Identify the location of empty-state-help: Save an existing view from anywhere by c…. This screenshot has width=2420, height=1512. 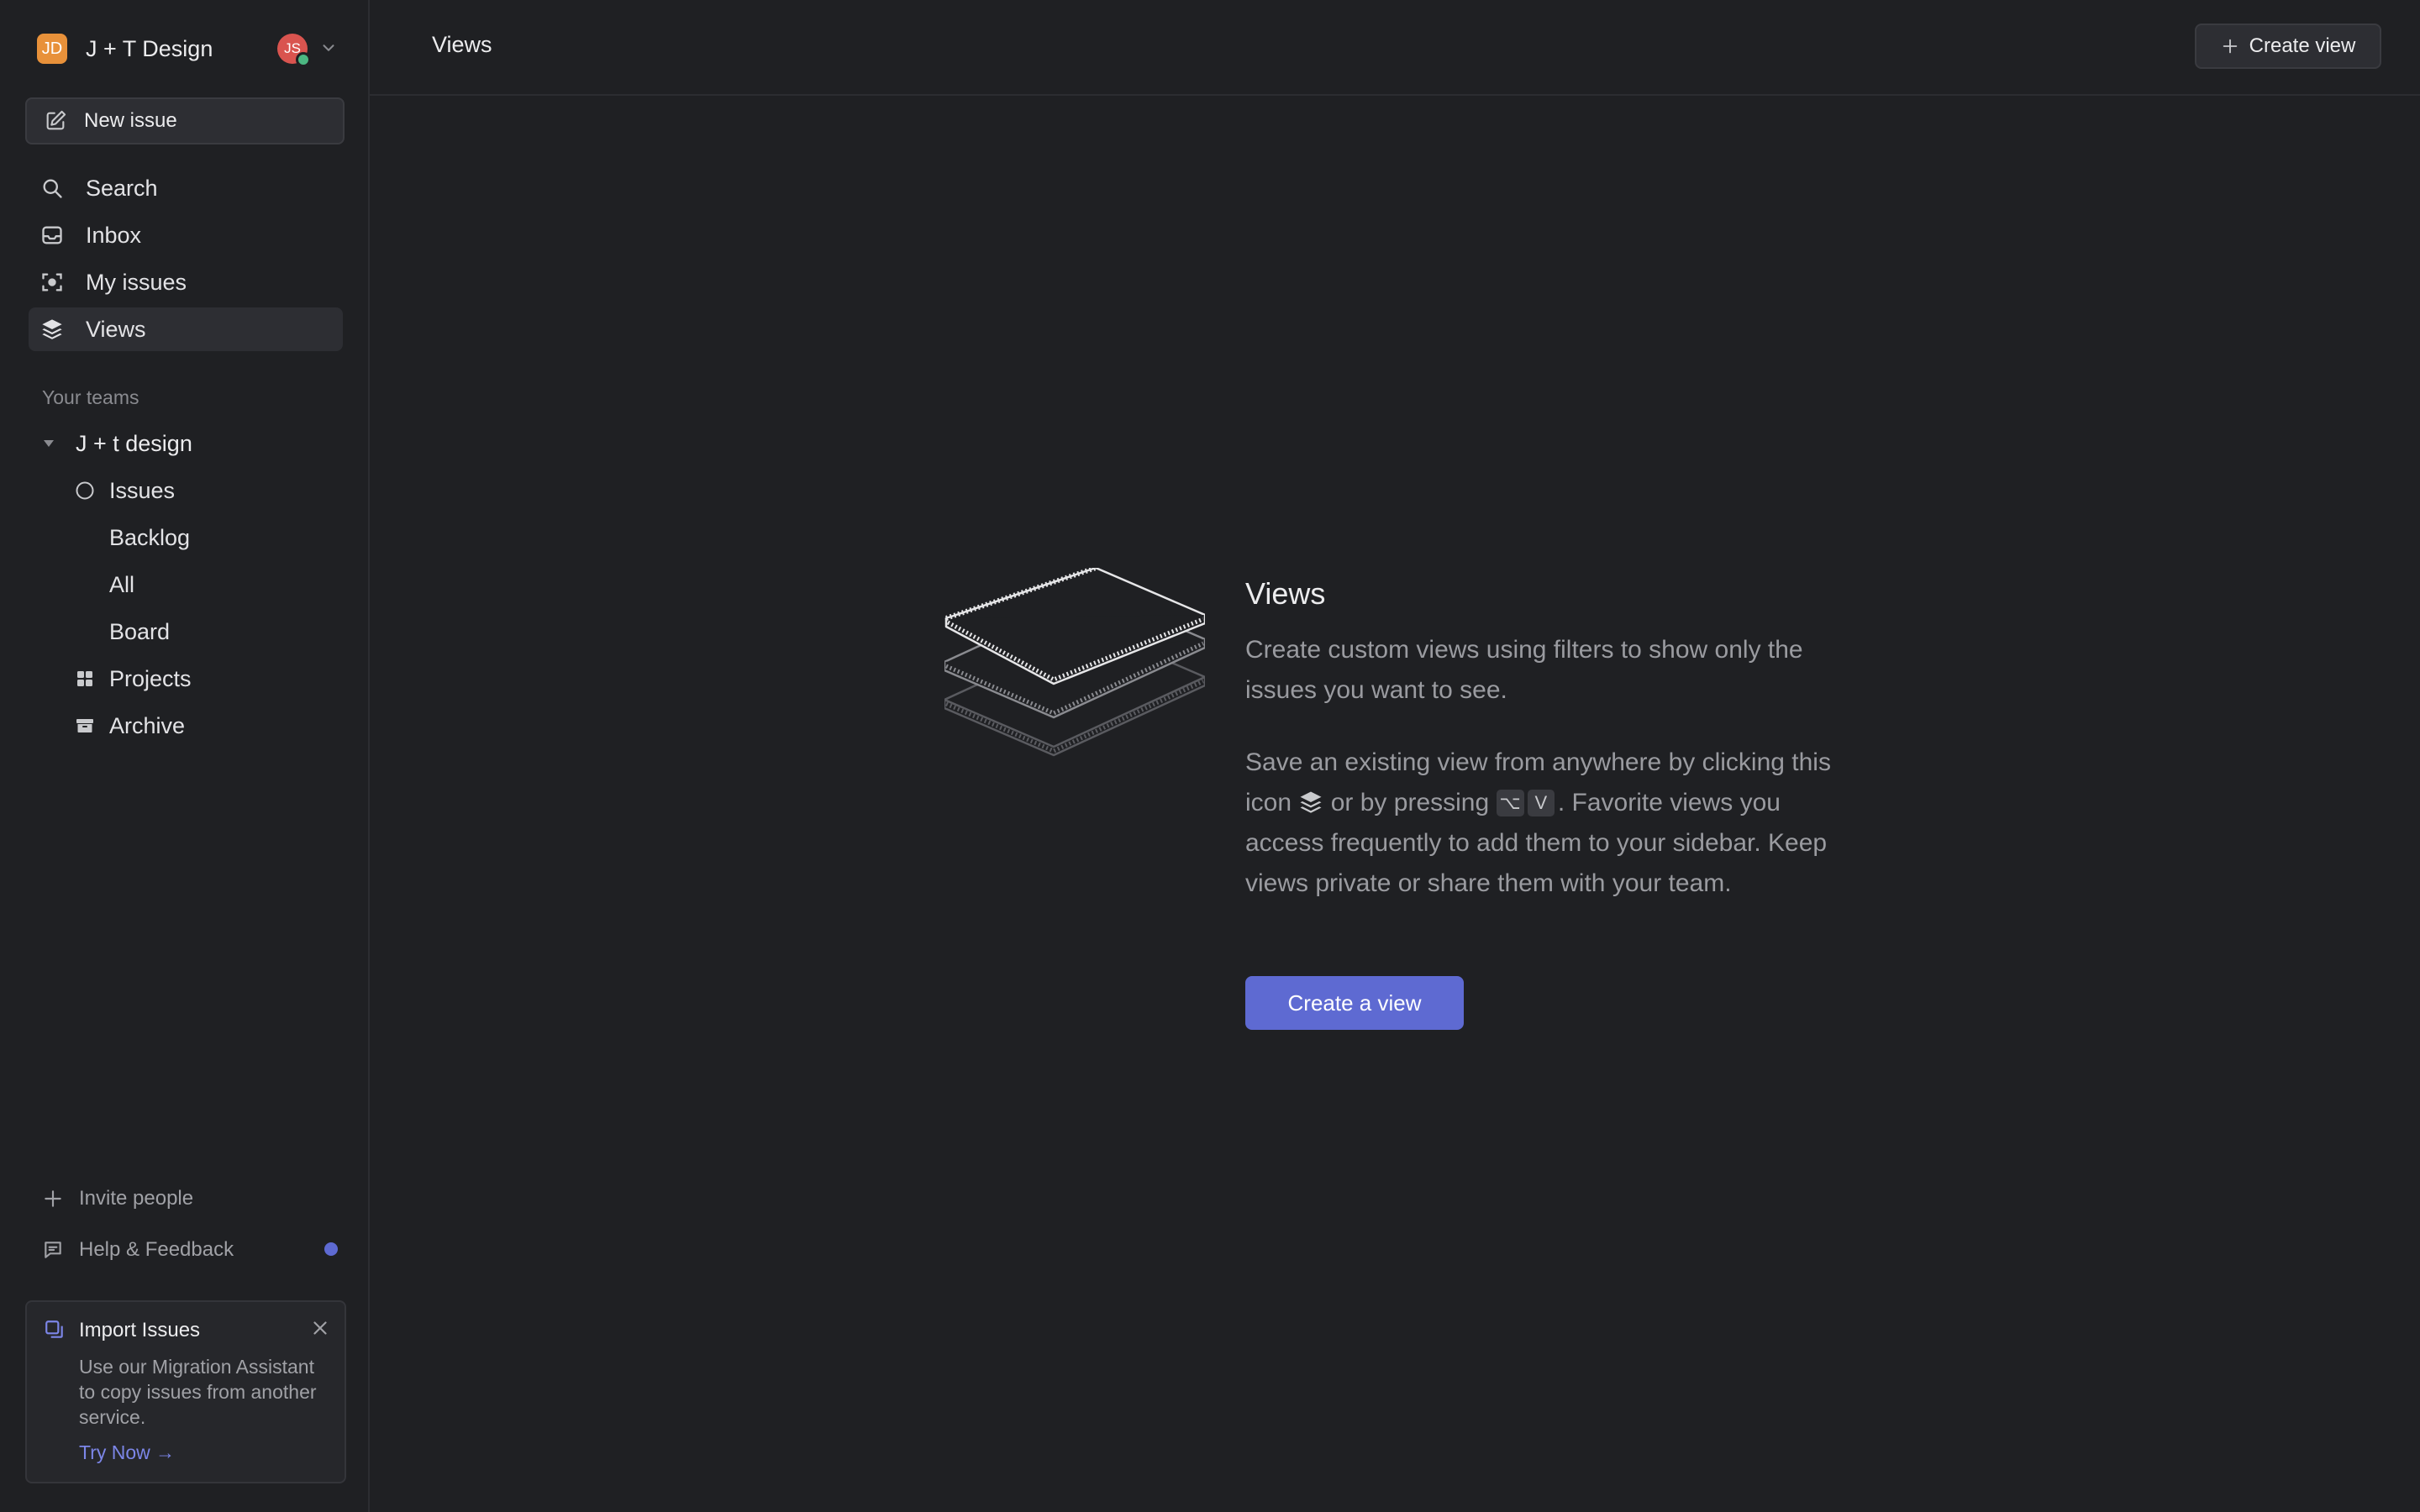
(1547, 823).